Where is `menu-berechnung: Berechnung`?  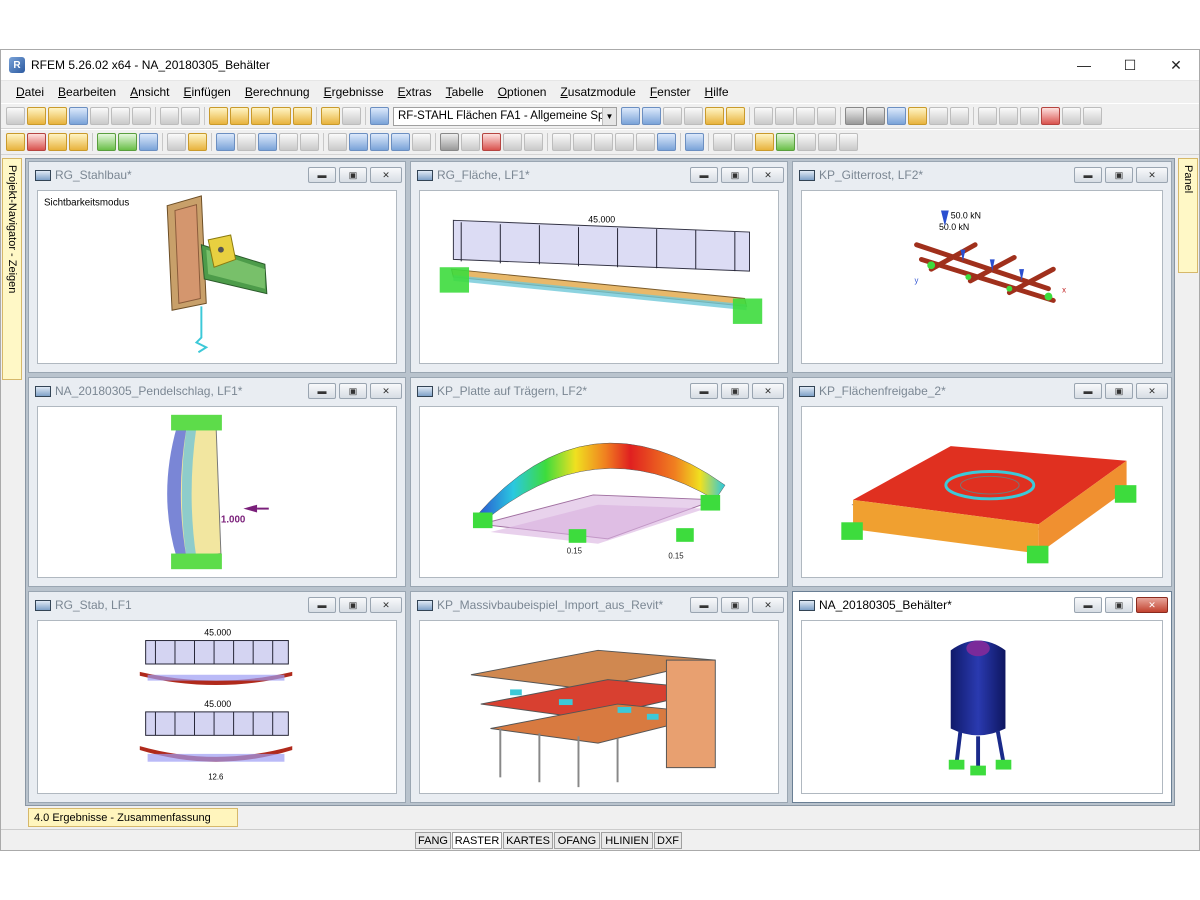 menu-berechnung: Berechnung is located at coordinates (277, 92).